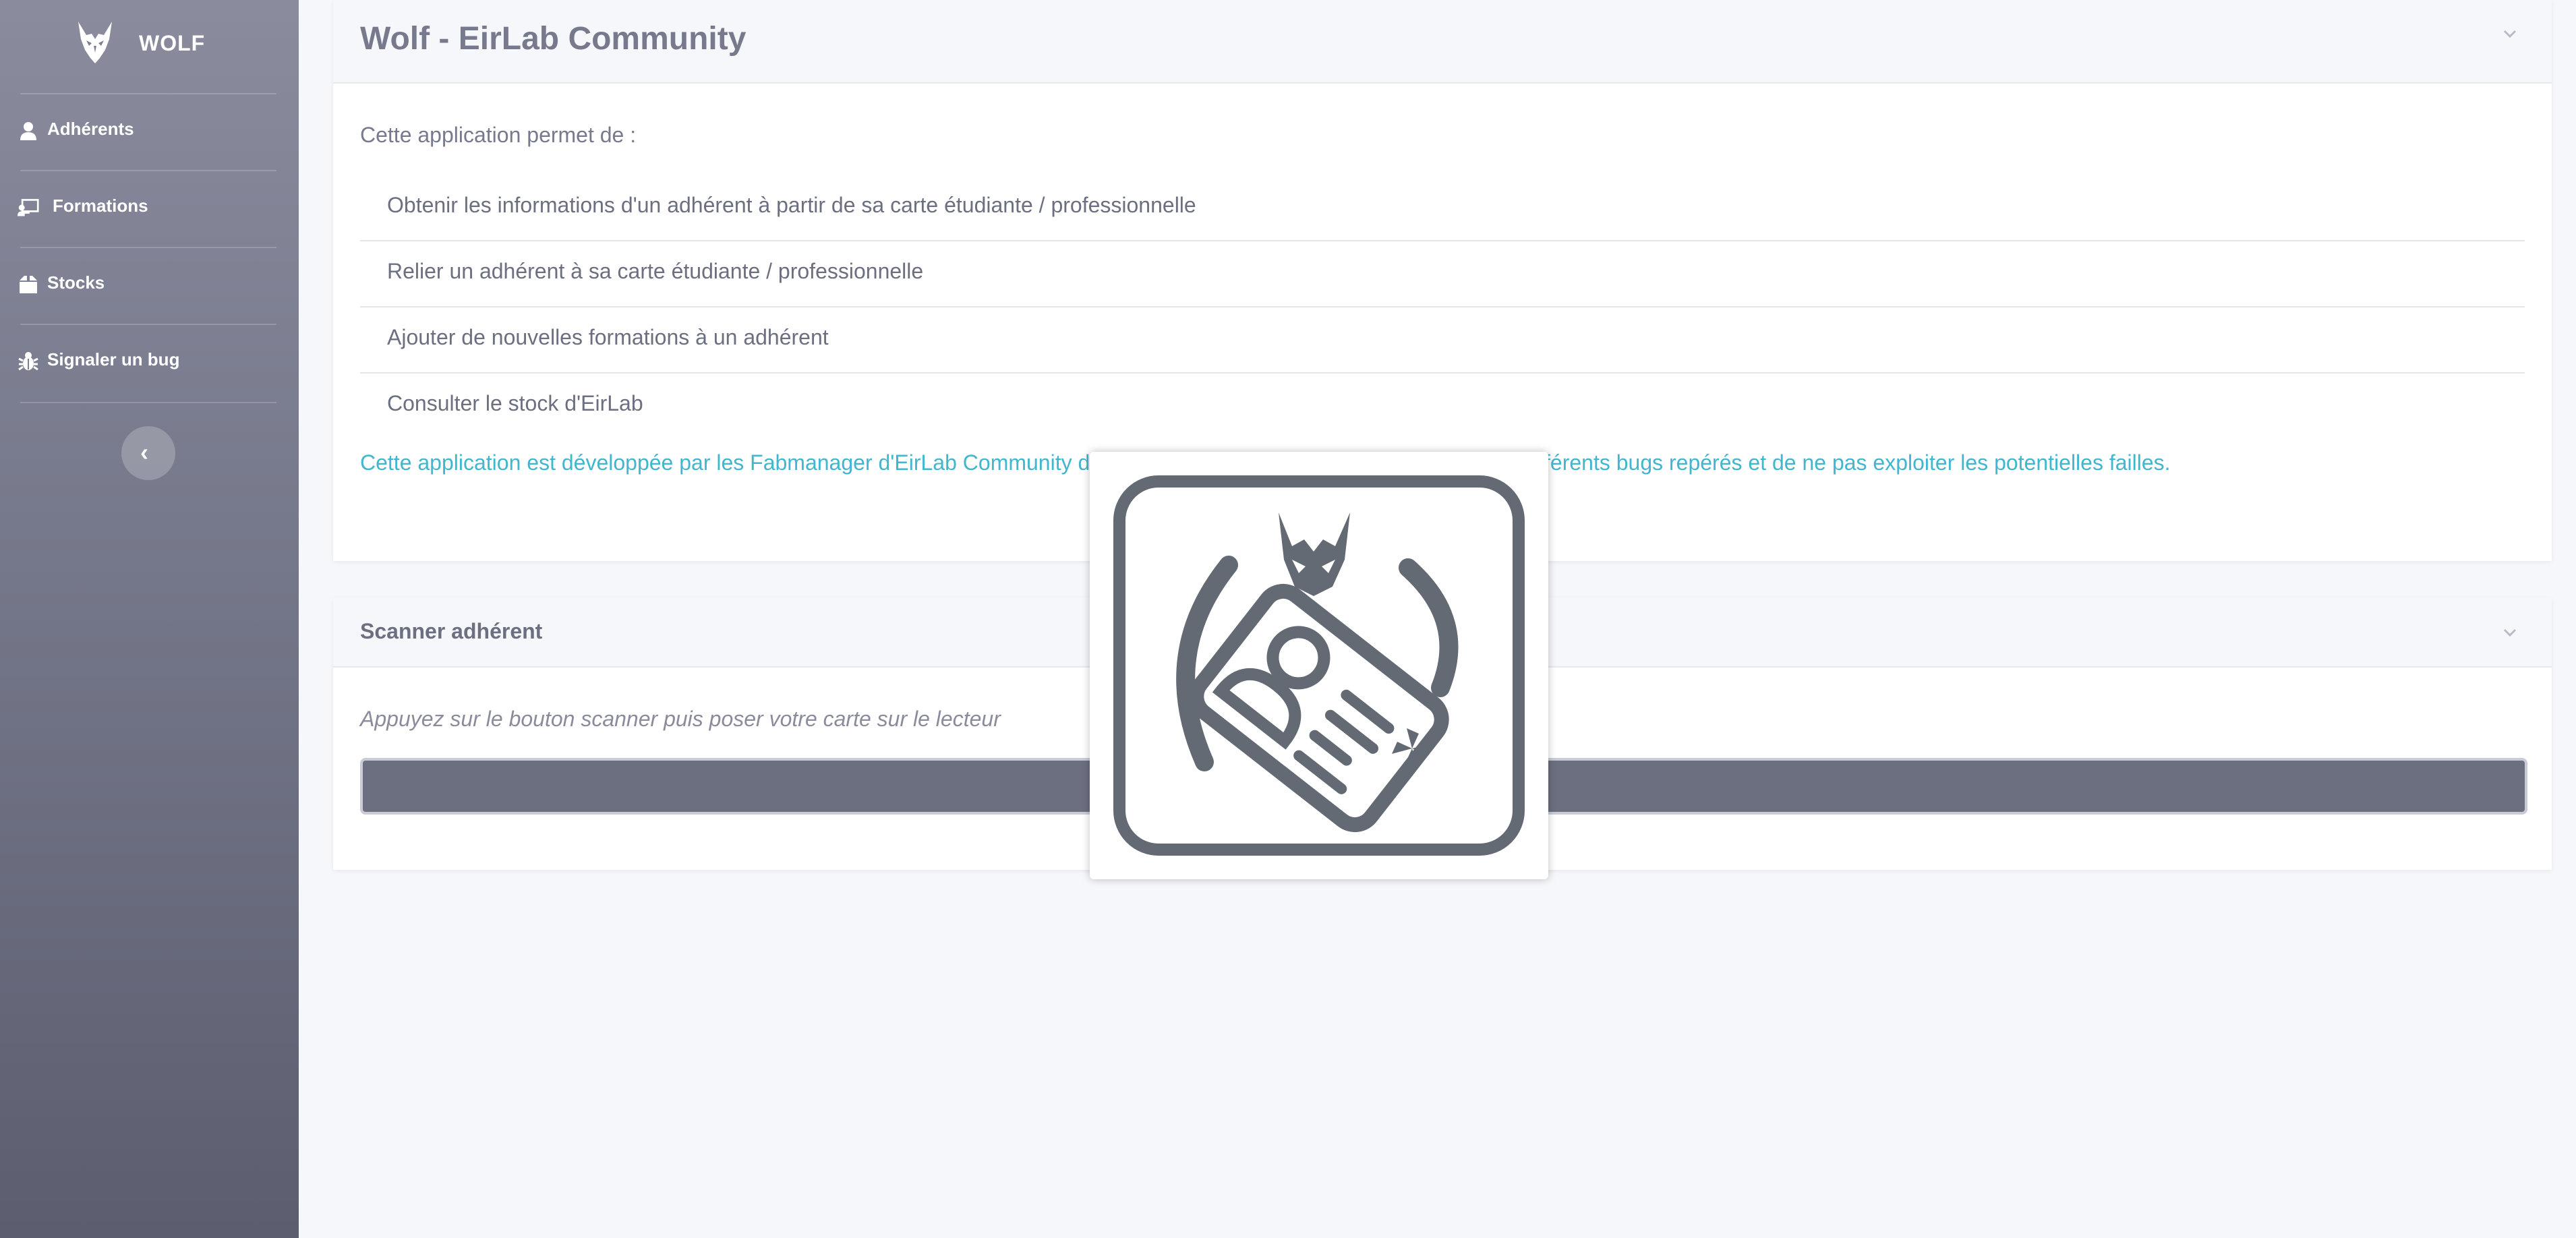 The height and width of the screenshot is (1238, 2576). I want to click on sidebar-item-stocks: Stocks, so click(149, 286).